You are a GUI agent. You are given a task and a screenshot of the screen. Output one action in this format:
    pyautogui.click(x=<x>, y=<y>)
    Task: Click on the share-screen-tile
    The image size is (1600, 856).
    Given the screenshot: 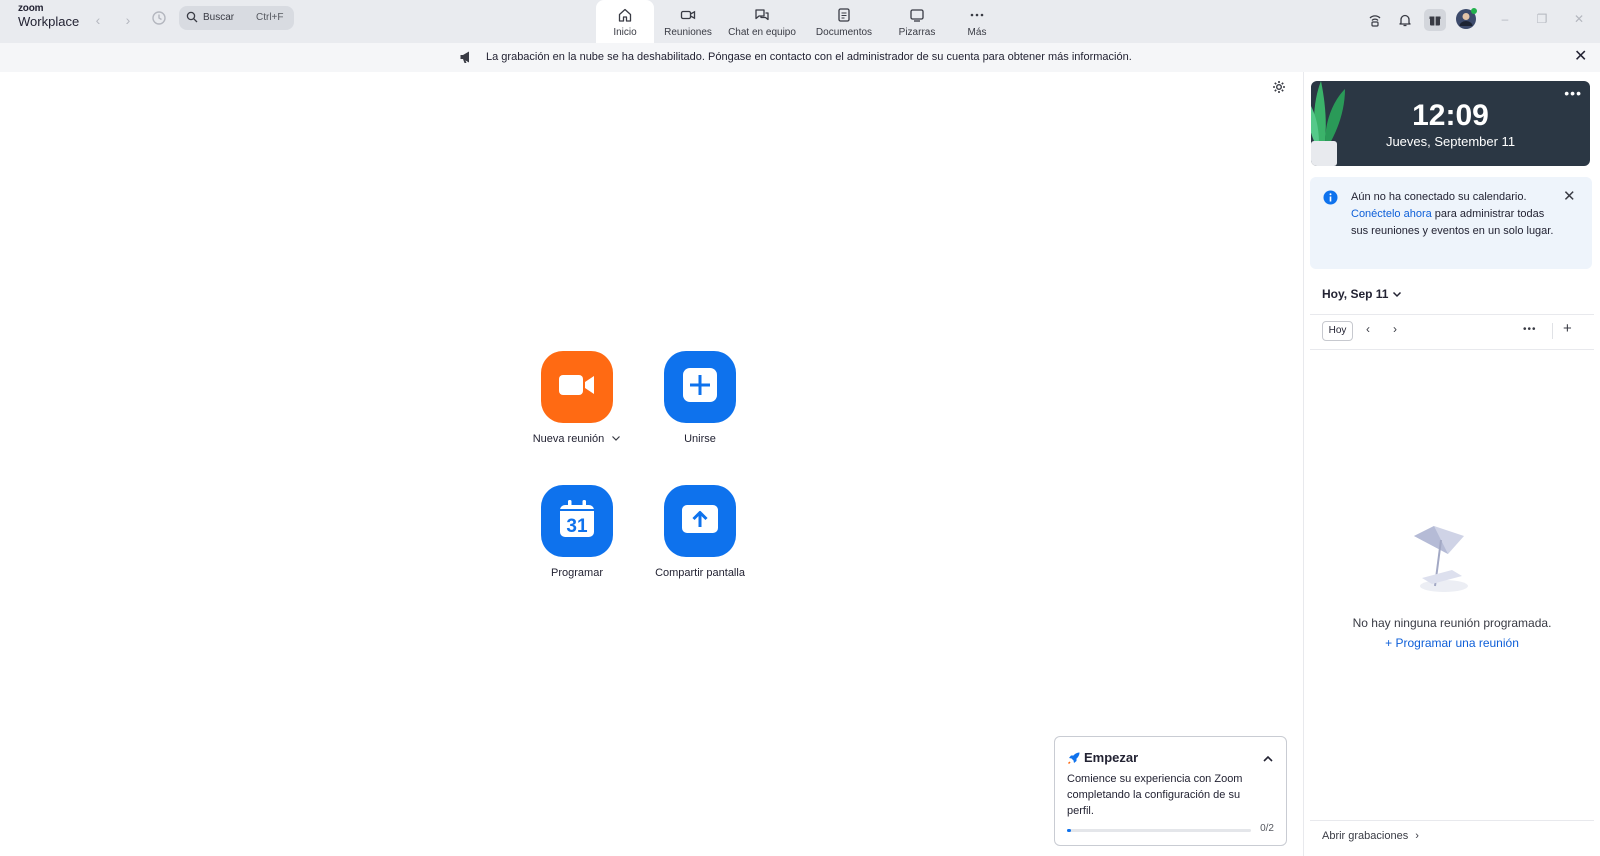 What is the action you would take?
    pyautogui.click(x=700, y=521)
    